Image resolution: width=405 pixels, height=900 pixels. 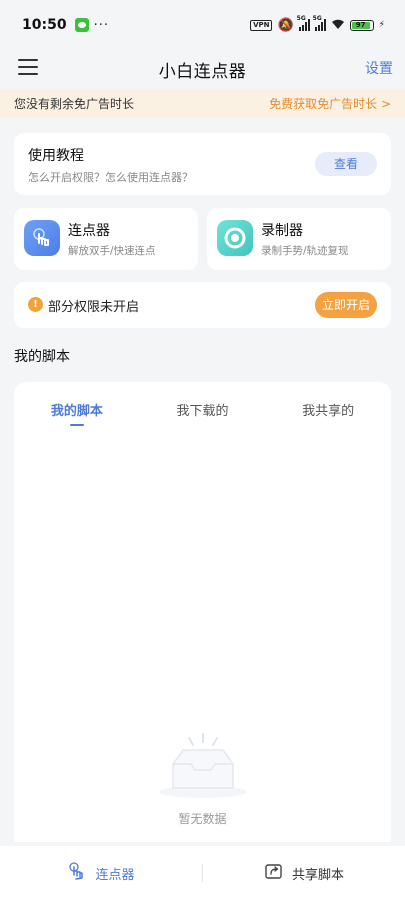 What do you see at coordinates (203, 768) in the screenshot?
I see `empty-inbox-icon` at bounding box center [203, 768].